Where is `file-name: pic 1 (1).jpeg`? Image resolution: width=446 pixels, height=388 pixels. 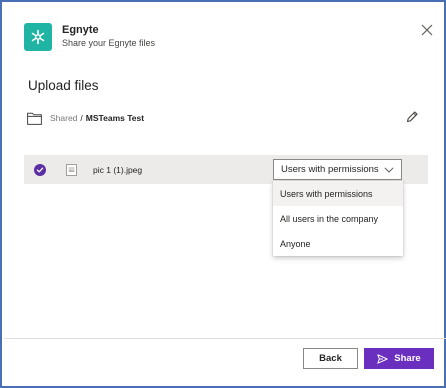
file-name: pic 1 (1).jpeg is located at coordinates (118, 169).